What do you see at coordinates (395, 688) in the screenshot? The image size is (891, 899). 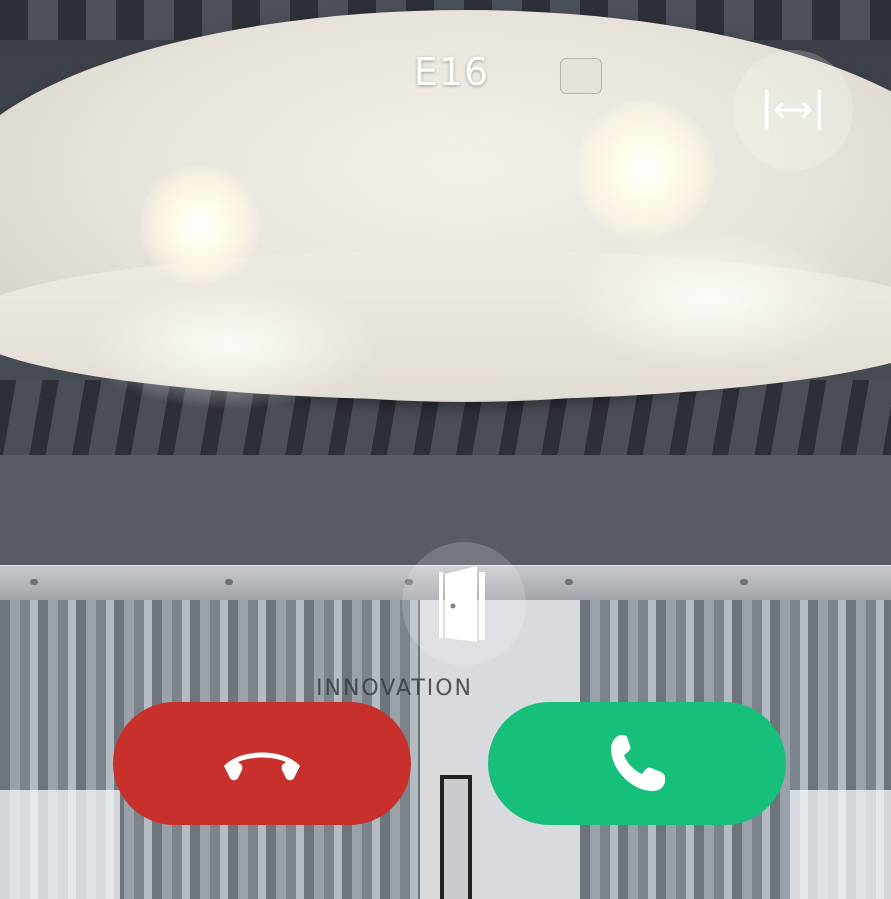 I see `wall-sign-text: INNOVATION` at bounding box center [395, 688].